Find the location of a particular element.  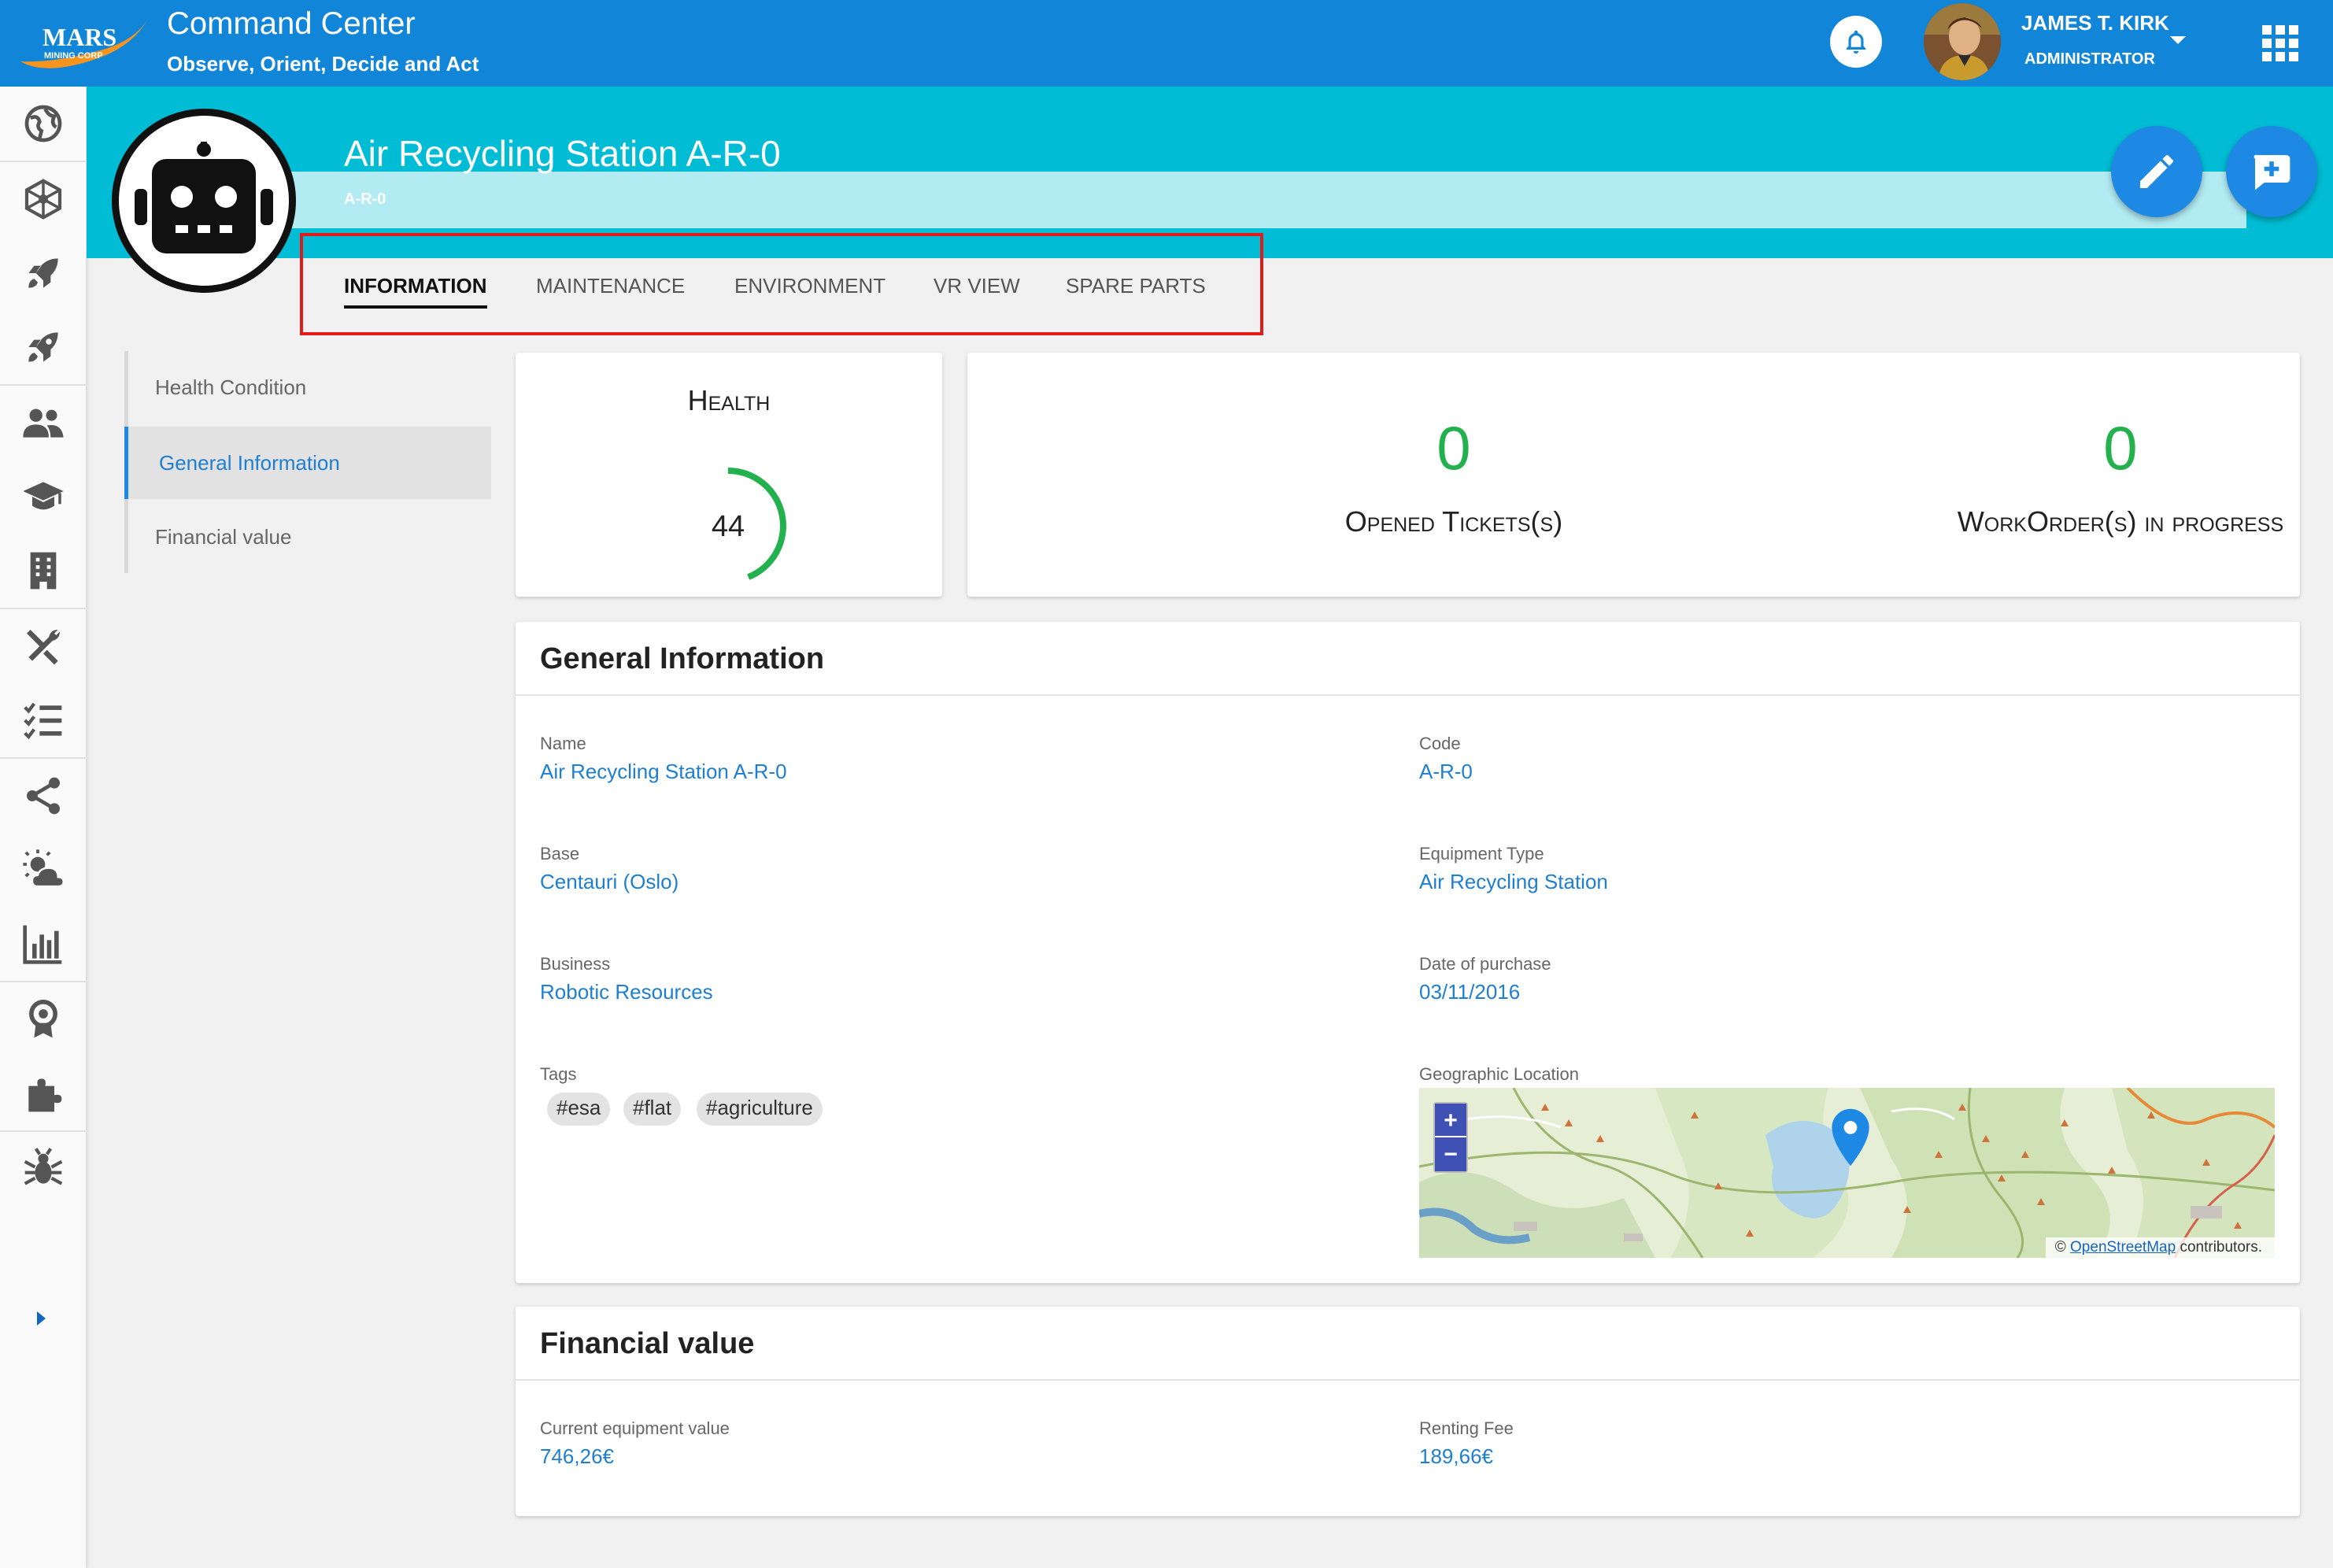

workorders-label: WorkOrder(s) in progress is located at coordinates (2120, 521).